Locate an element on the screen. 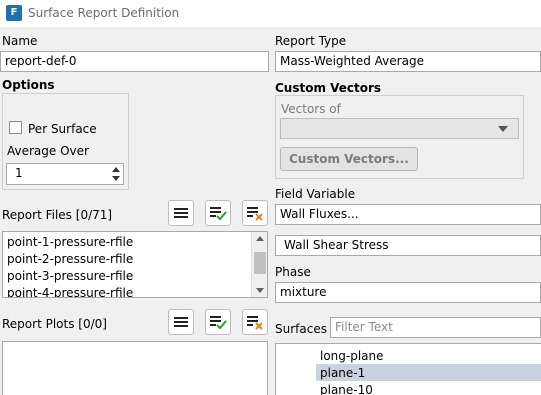  field-variable-dropdown: Wall Shear Stress is located at coordinates (408, 245).